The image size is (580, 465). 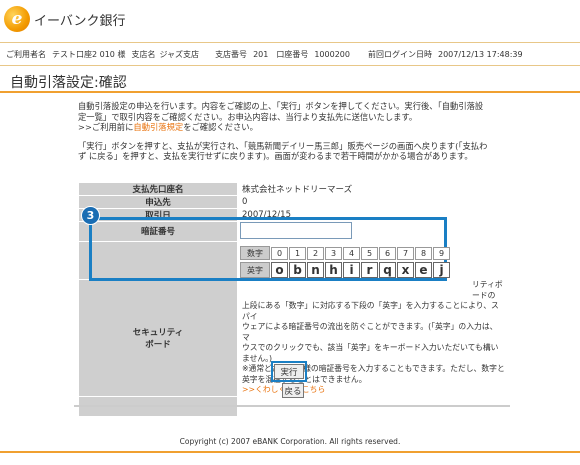 I want to click on logo-icon: e, so click(x=17, y=19).